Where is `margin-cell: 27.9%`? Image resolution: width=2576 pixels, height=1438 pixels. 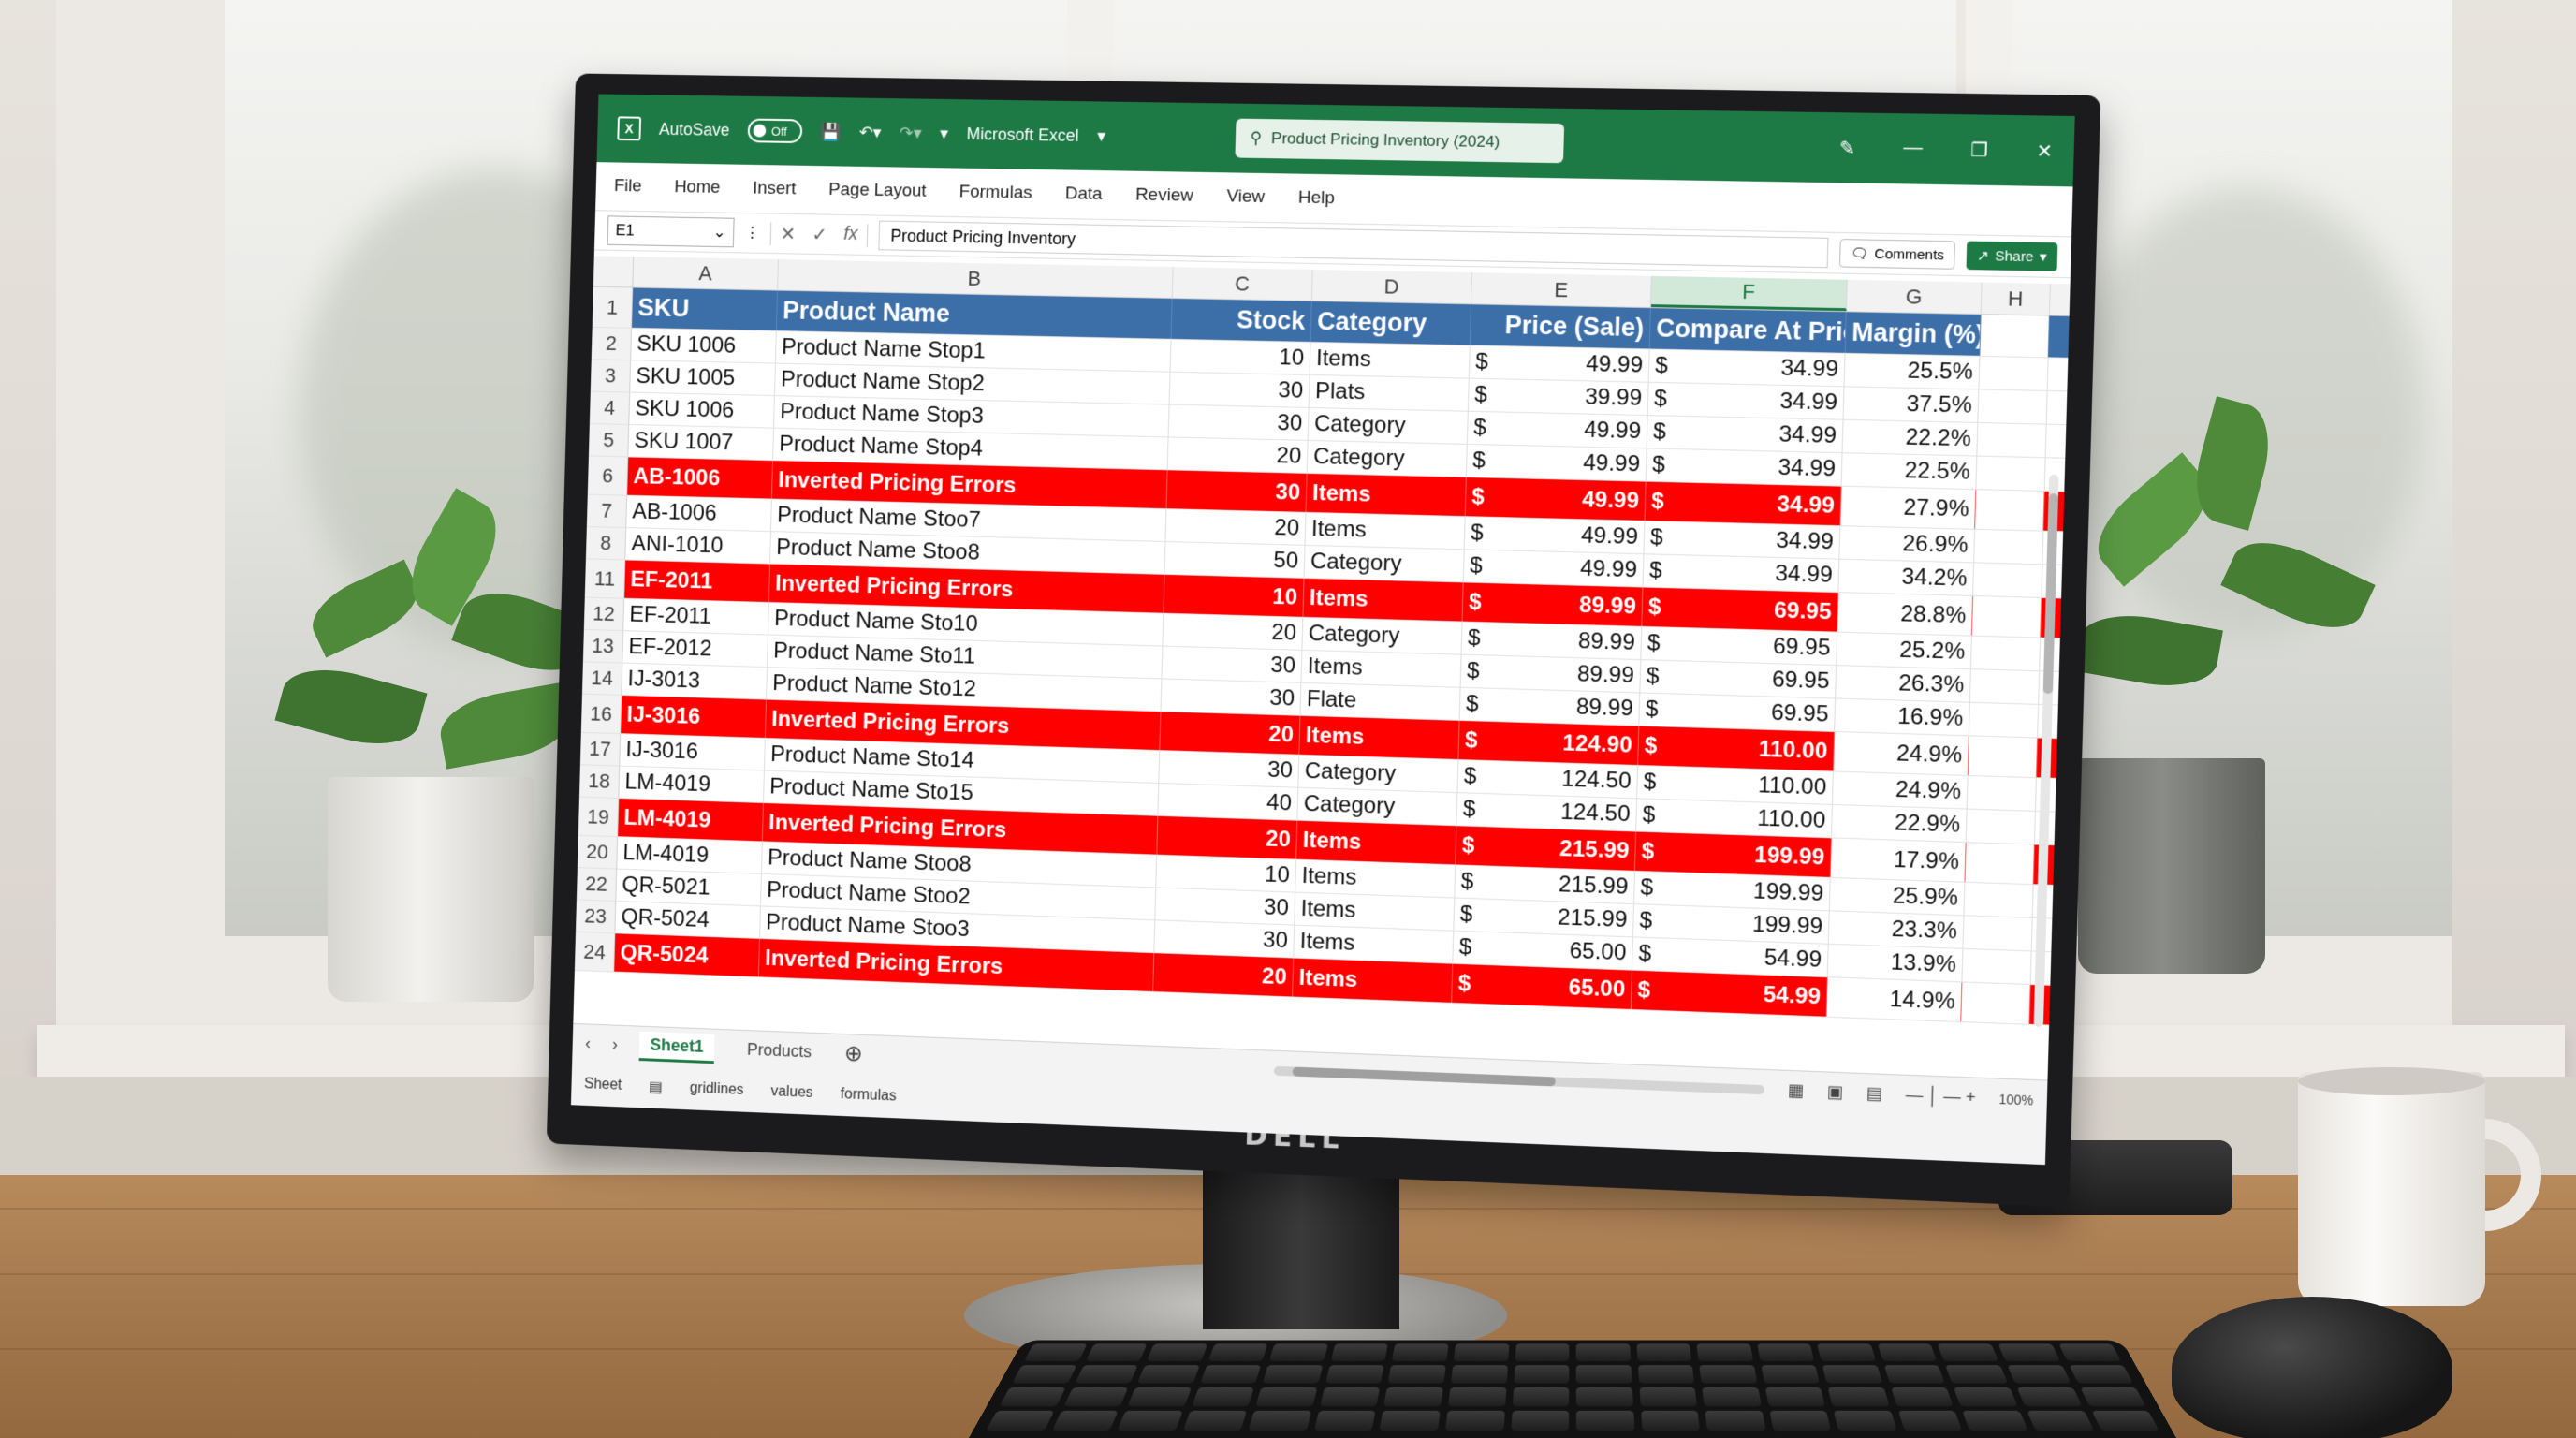 margin-cell: 27.9% is located at coordinates (1908, 507).